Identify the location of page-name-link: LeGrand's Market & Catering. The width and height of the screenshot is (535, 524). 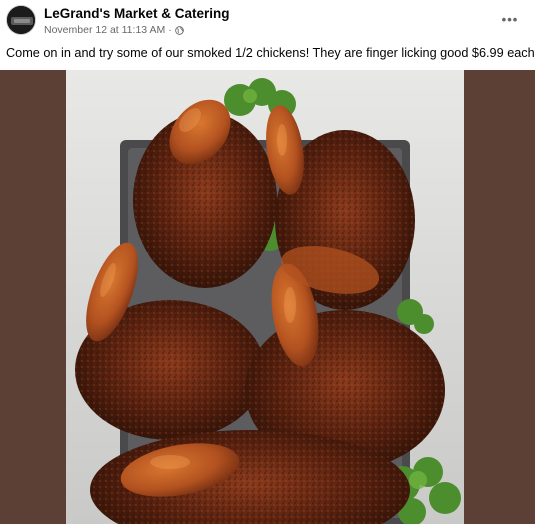
(137, 13).